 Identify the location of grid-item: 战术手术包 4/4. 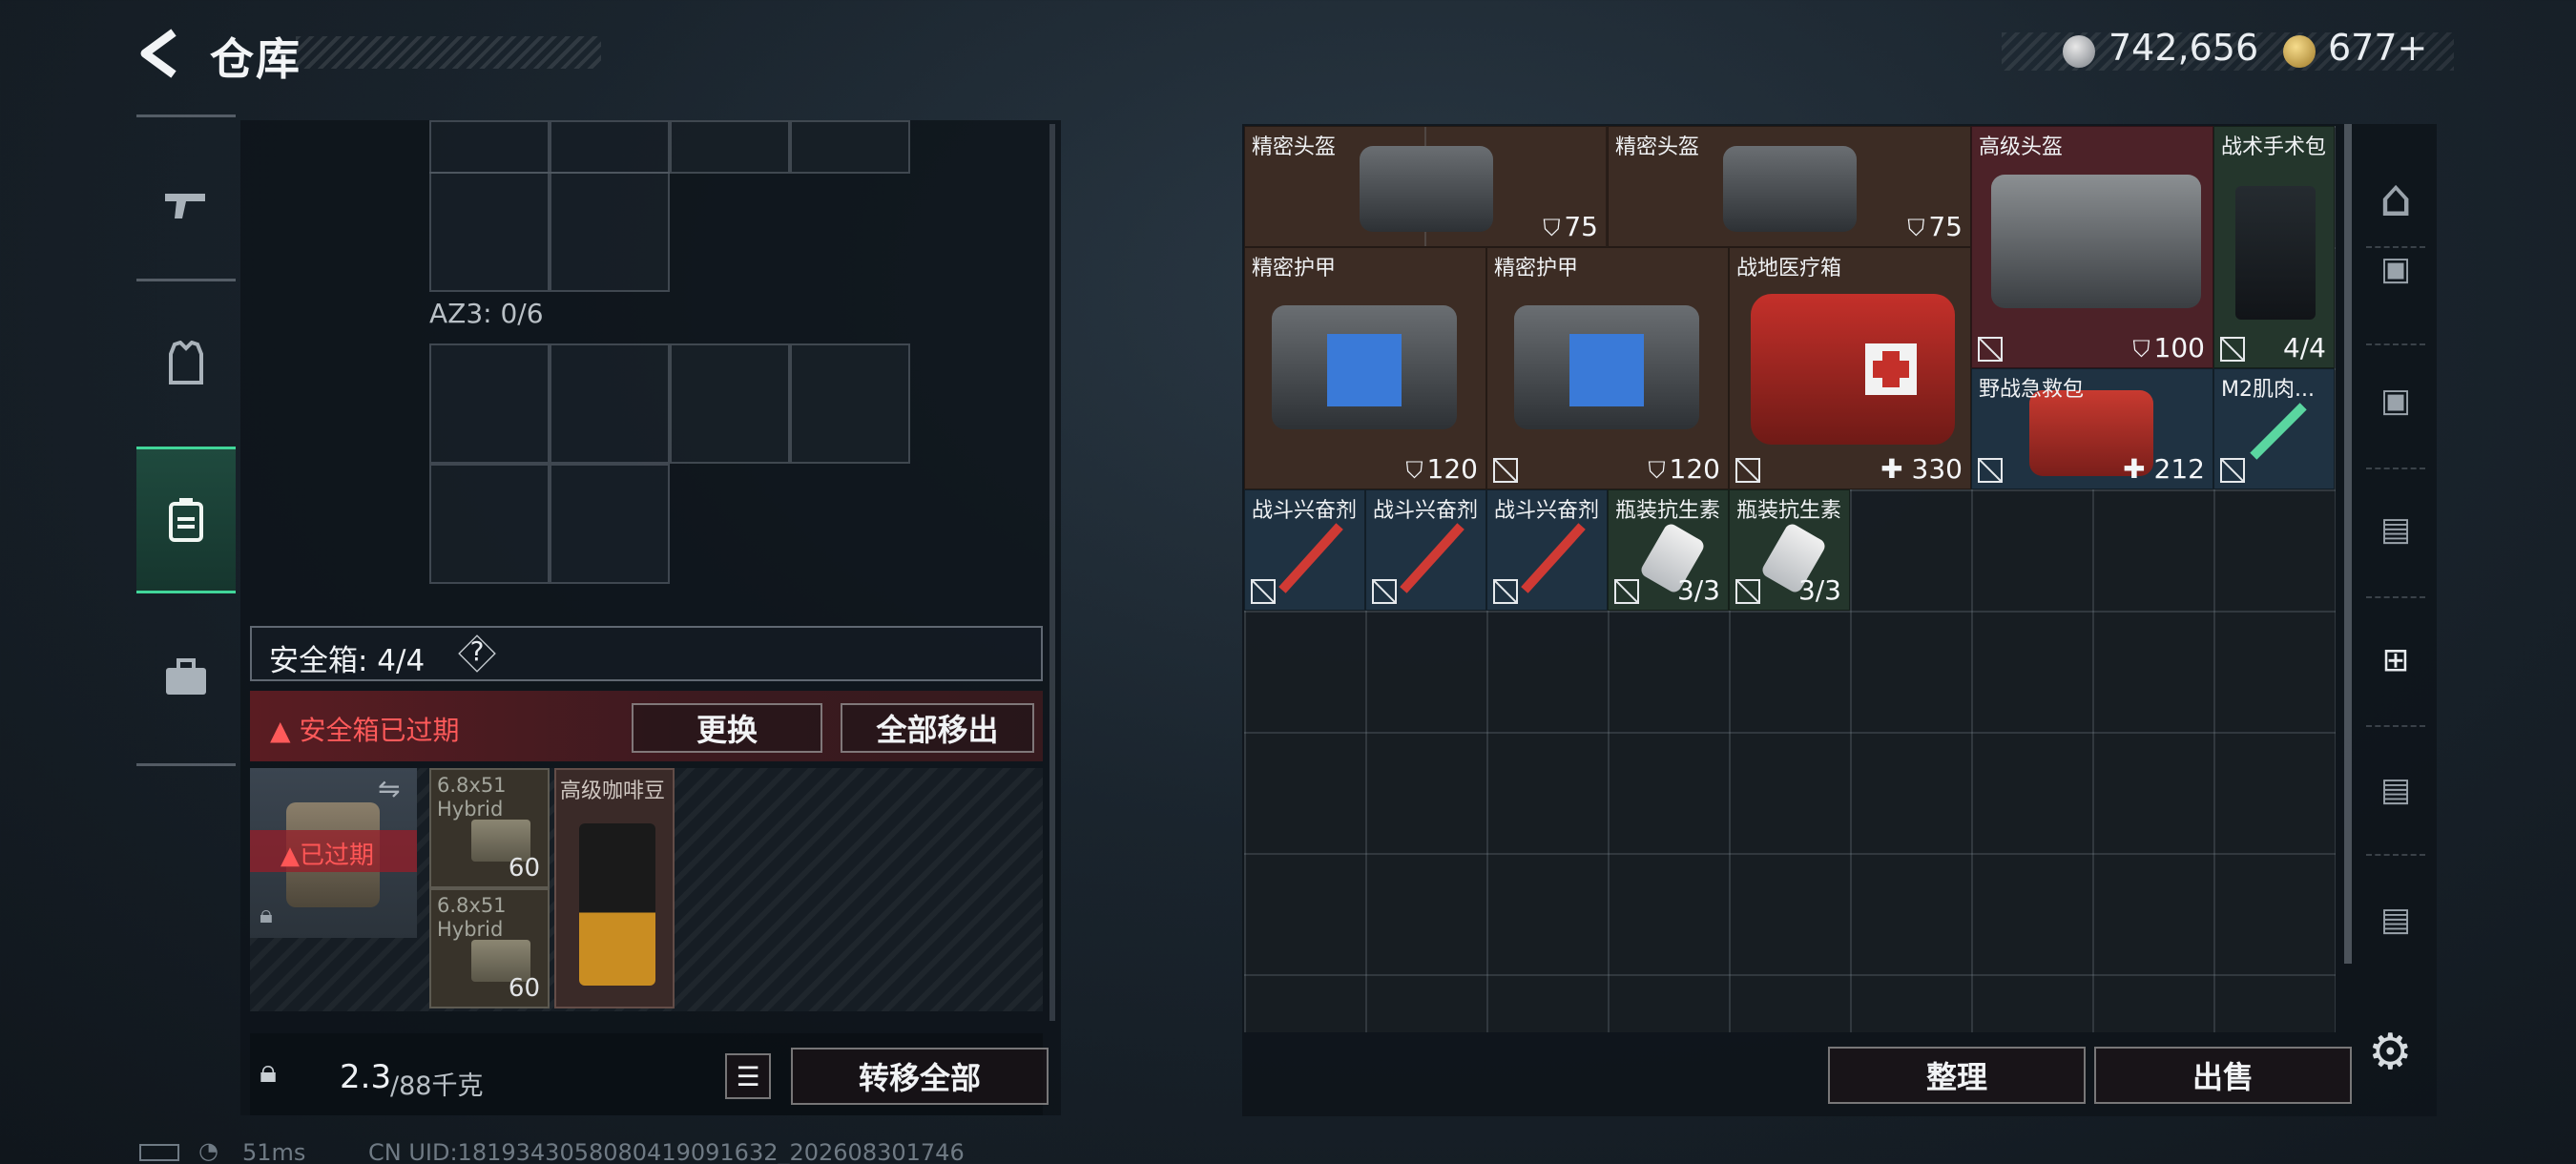
(2274, 247).